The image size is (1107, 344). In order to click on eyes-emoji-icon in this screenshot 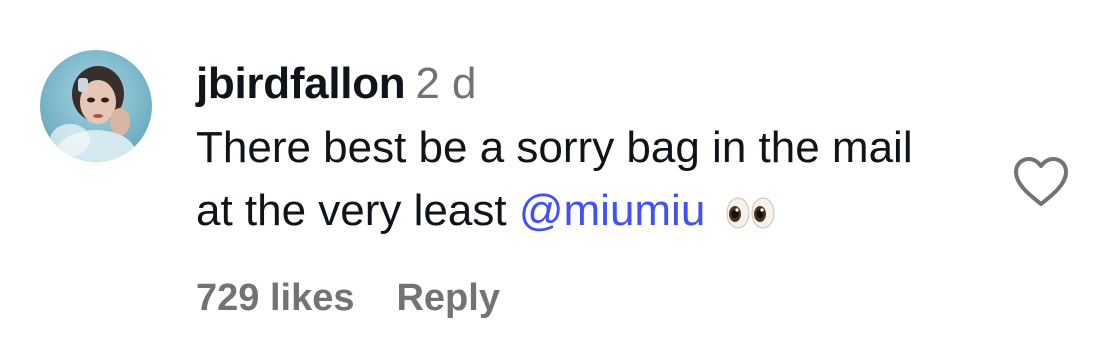, I will do `click(751, 214)`.